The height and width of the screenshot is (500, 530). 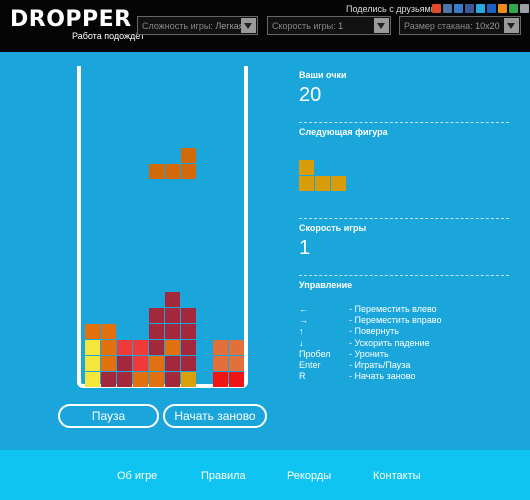 What do you see at coordinates (177, 26) in the screenshot?
I see `difficulty-label: Сложность игры:` at bounding box center [177, 26].